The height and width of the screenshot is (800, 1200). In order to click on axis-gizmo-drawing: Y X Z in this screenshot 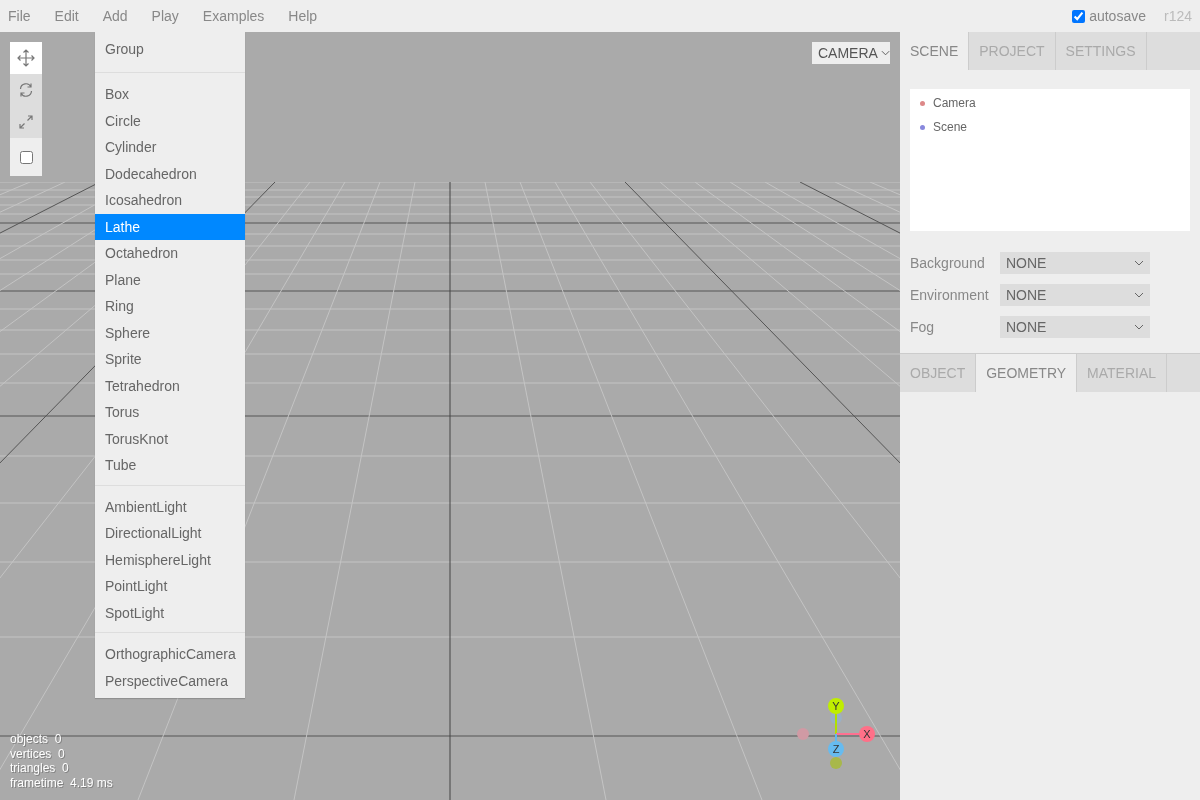, I will do `click(835, 738)`.